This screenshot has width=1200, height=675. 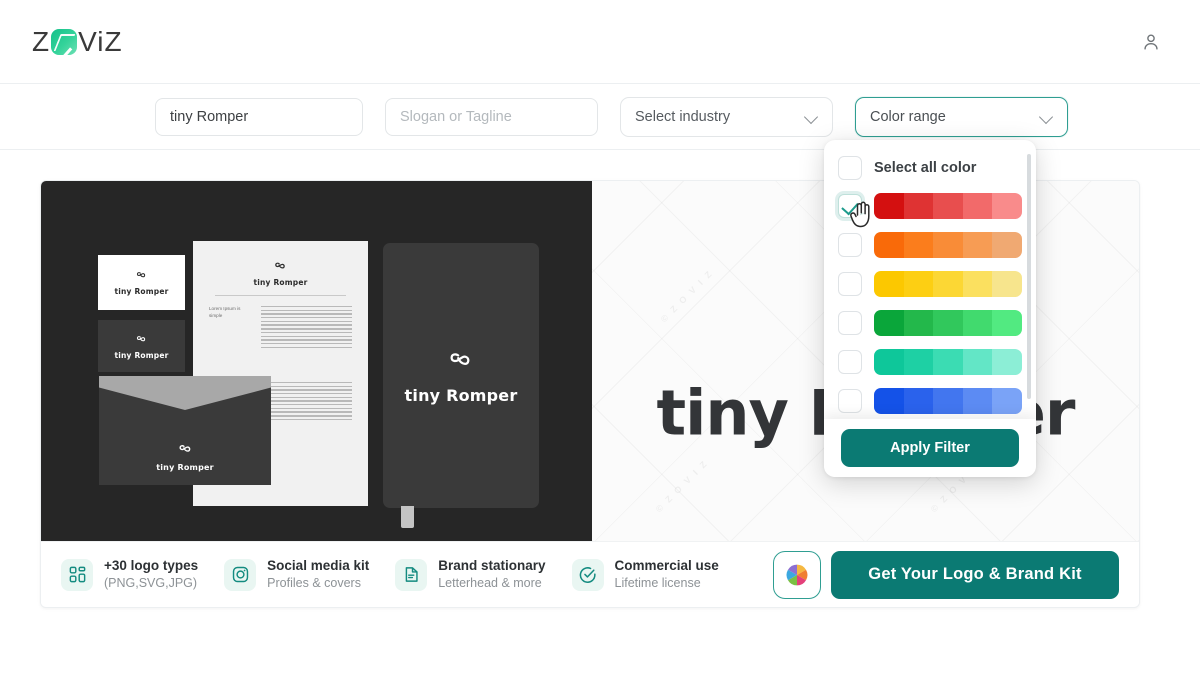 I want to click on zoviz-logo: Z ViZ, so click(x=77, y=41).